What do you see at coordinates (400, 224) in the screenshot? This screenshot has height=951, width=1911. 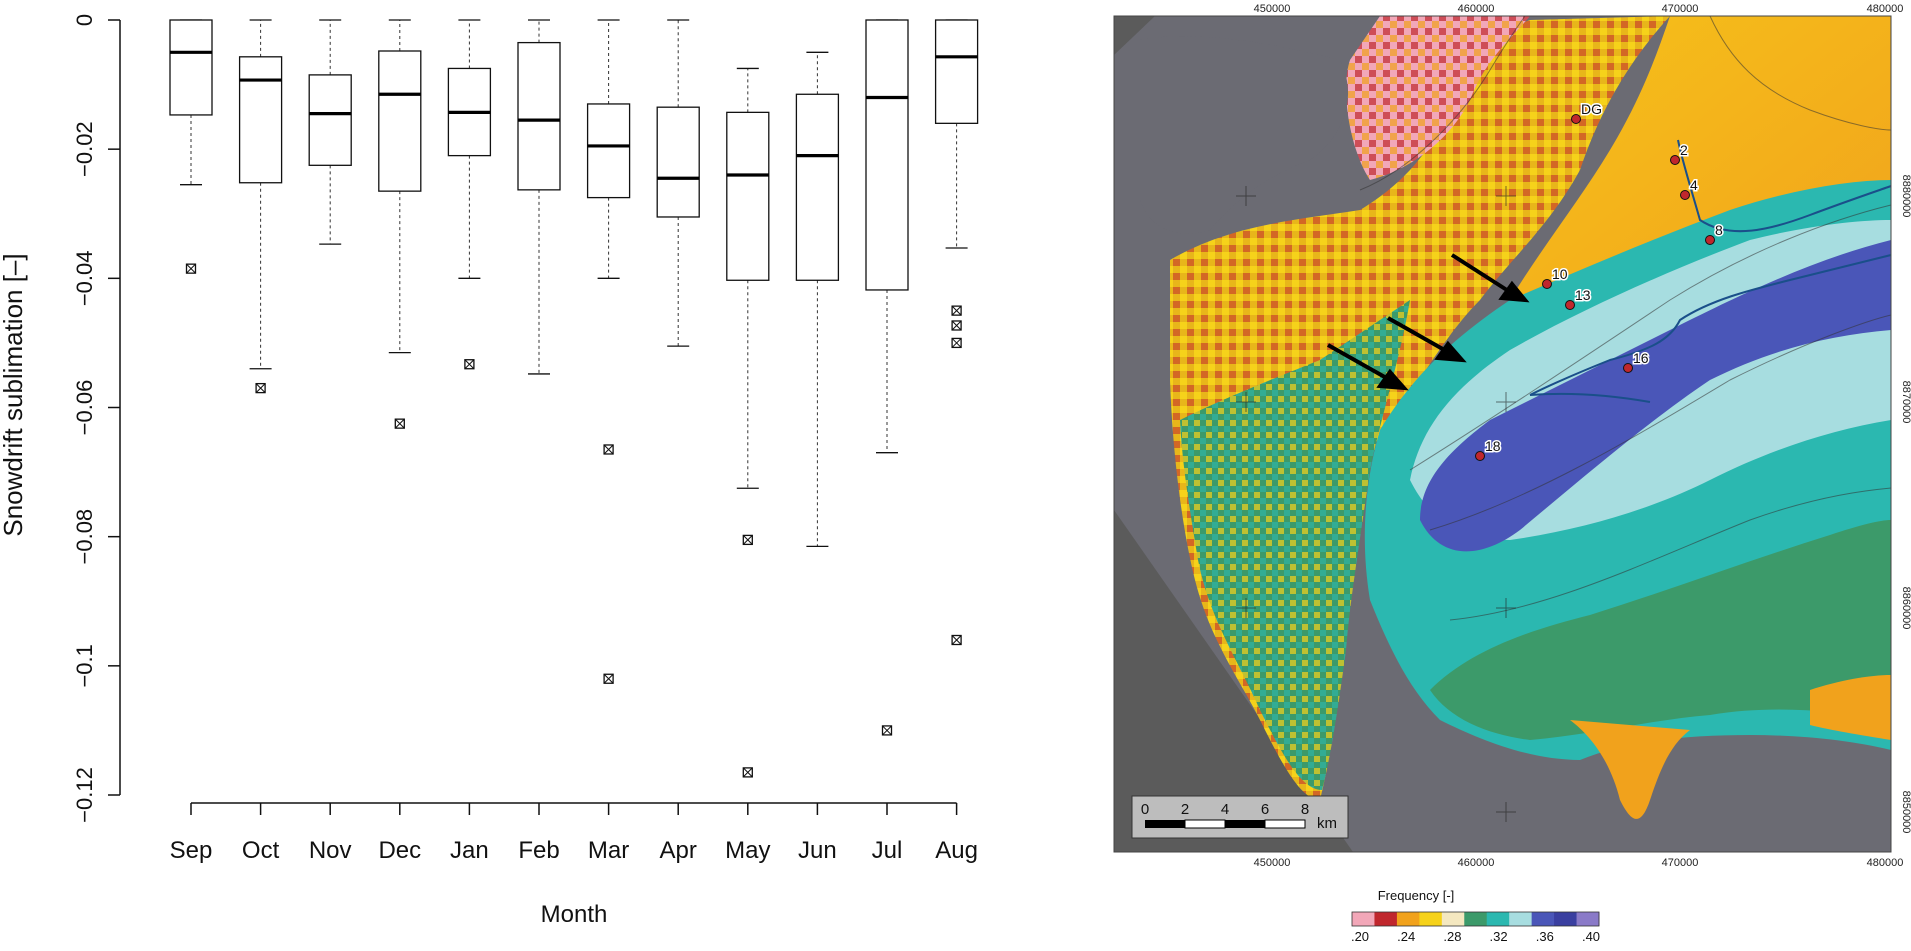 I see `box-dec` at bounding box center [400, 224].